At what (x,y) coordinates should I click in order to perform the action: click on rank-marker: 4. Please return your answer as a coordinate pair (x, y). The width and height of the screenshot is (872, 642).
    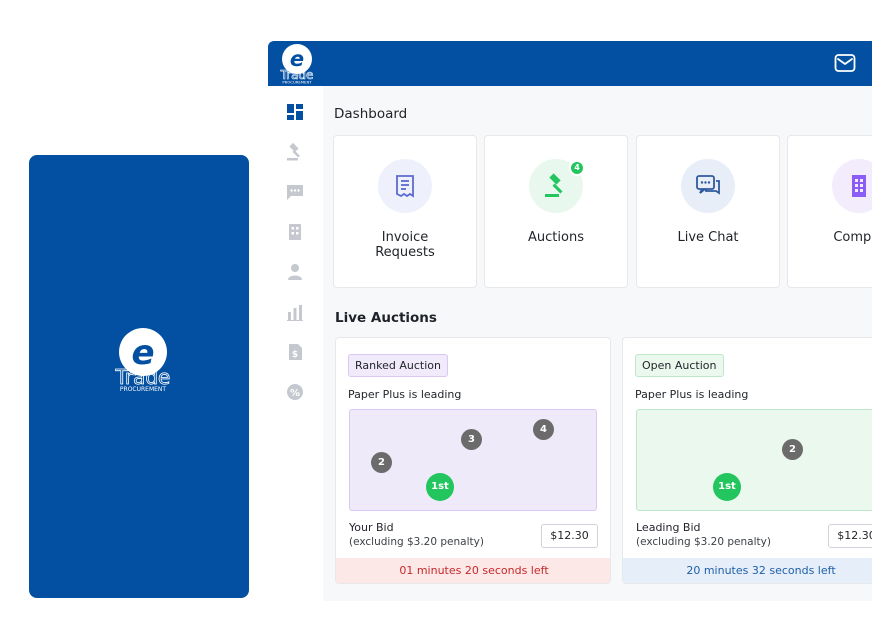
    Looking at the image, I should click on (543, 429).